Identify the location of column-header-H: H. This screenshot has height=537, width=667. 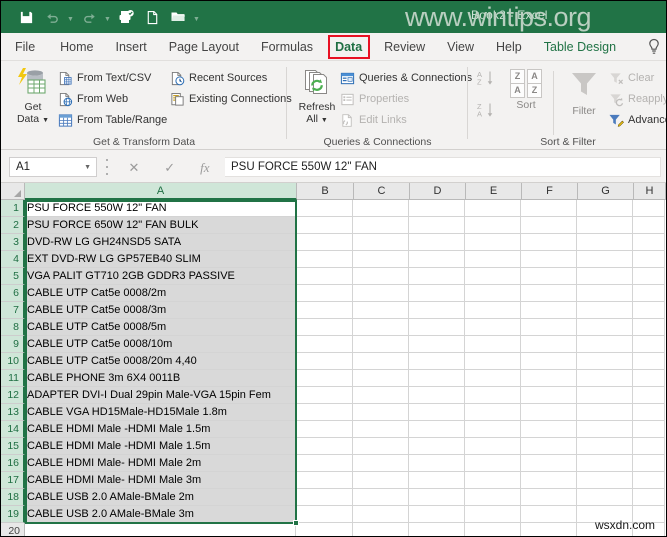
(650, 191).